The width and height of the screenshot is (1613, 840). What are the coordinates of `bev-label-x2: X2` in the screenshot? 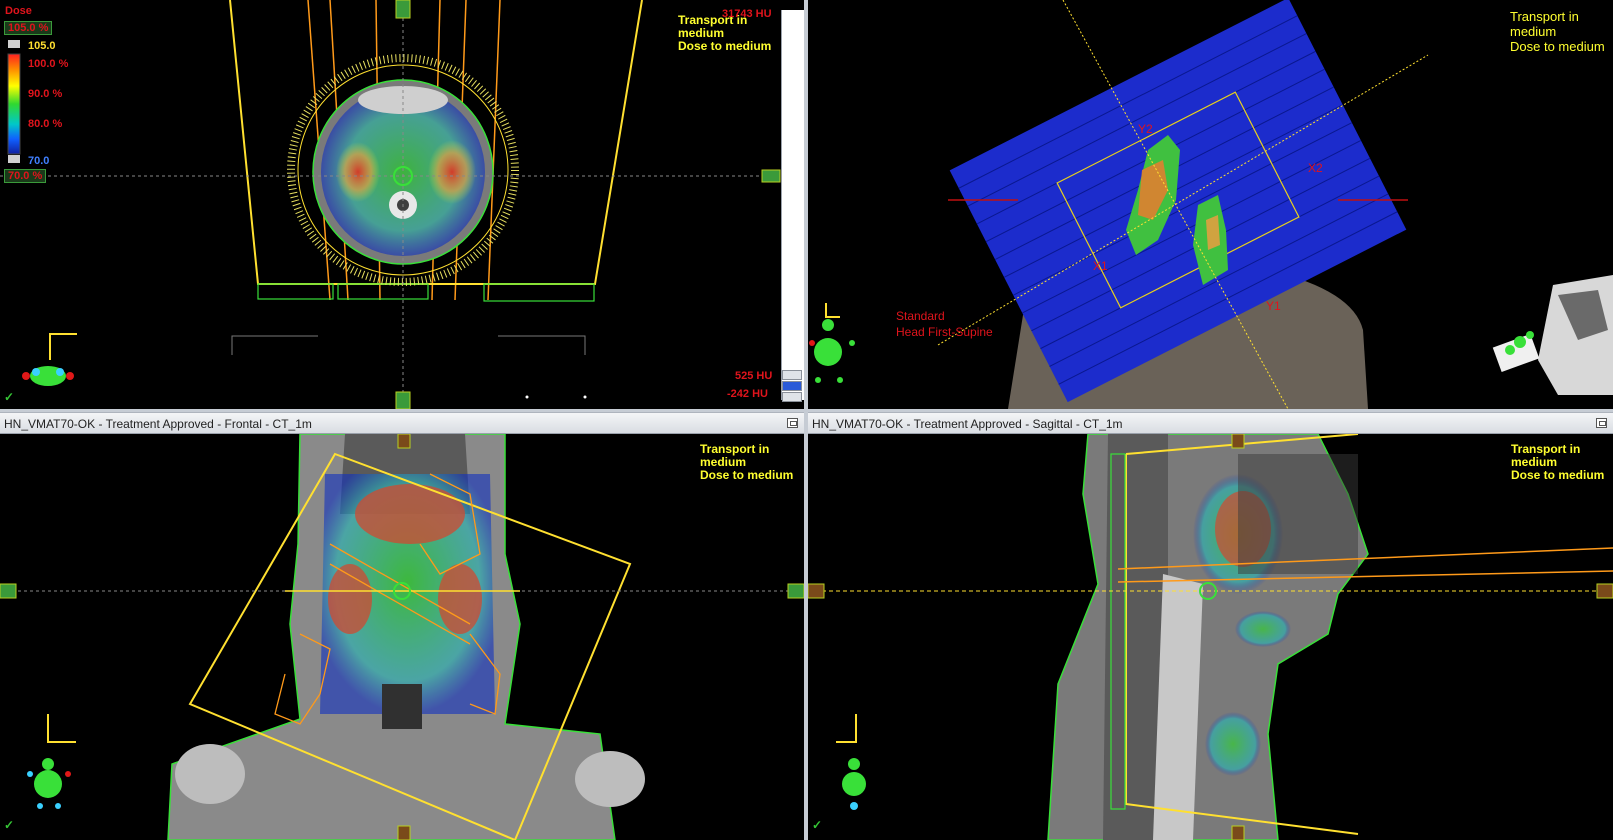 It's located at (1315, 168).